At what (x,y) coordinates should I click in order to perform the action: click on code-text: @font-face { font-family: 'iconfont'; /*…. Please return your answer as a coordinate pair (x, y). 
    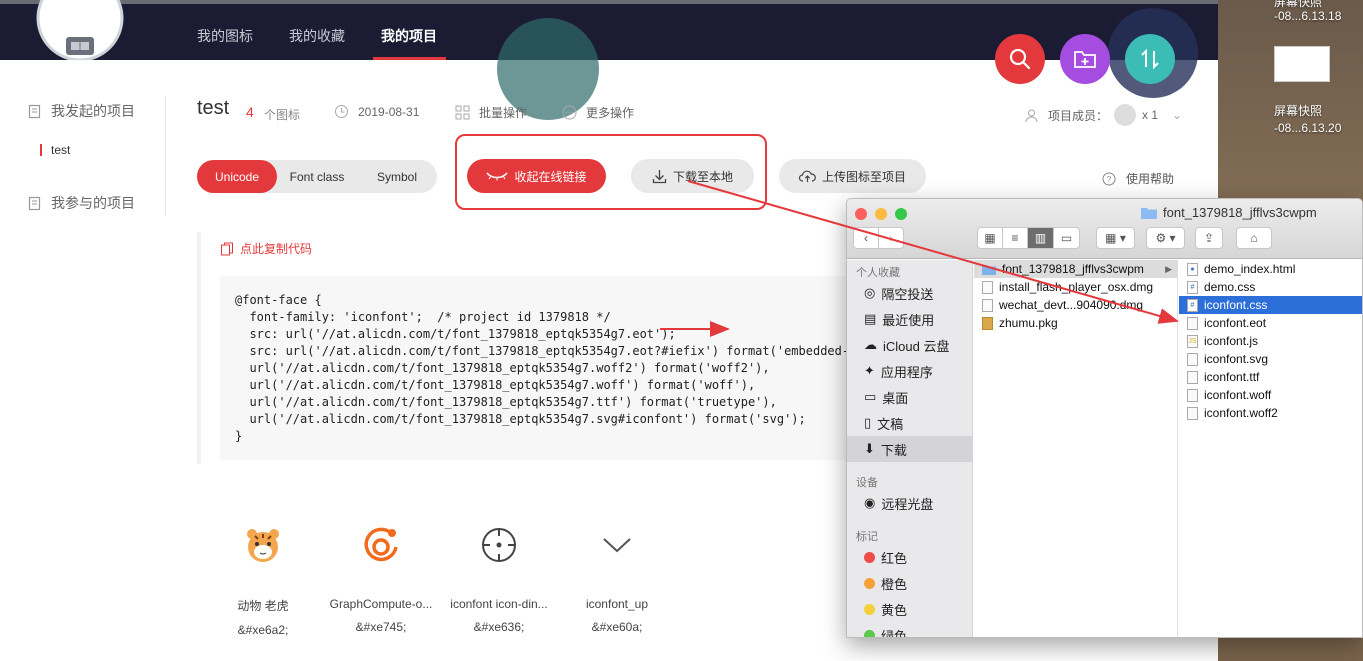
    Looking at the image, I should click on (542, 368).